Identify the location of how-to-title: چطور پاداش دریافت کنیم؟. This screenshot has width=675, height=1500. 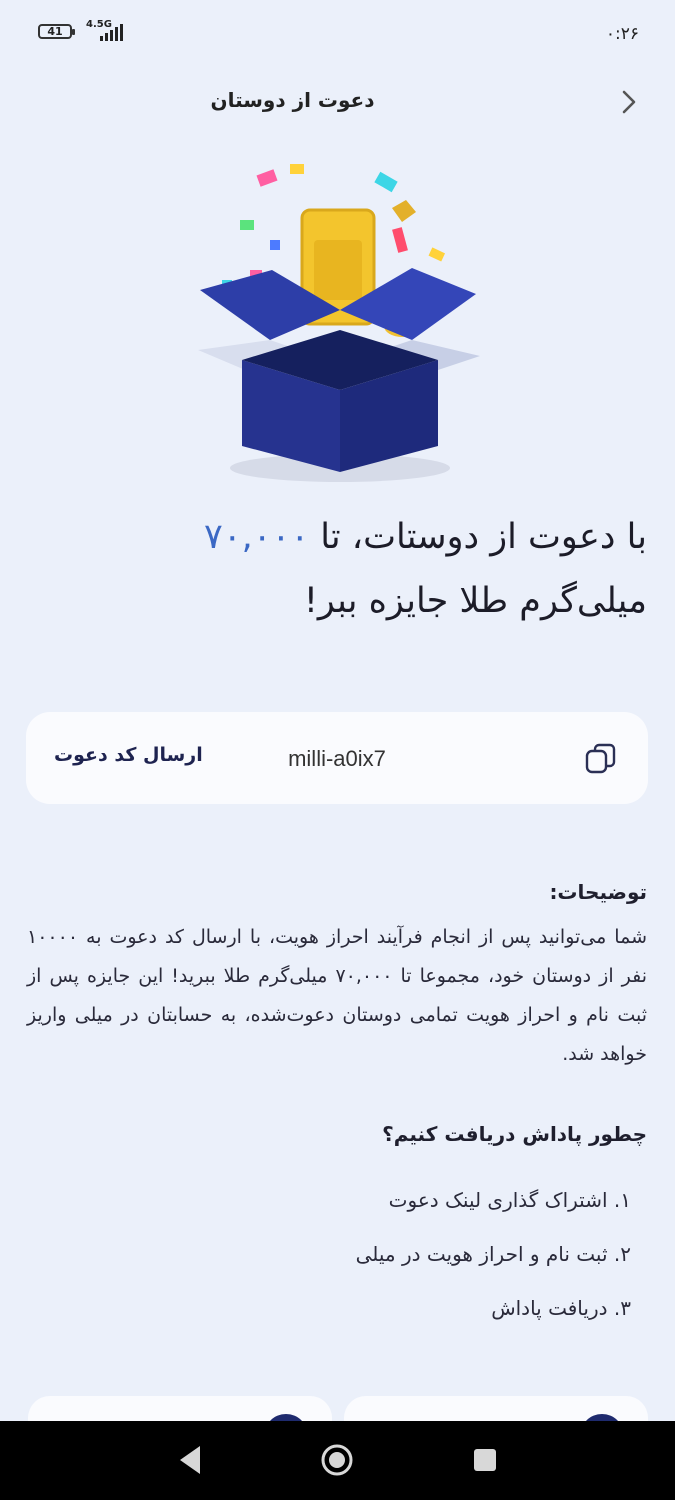
(514, 1134).